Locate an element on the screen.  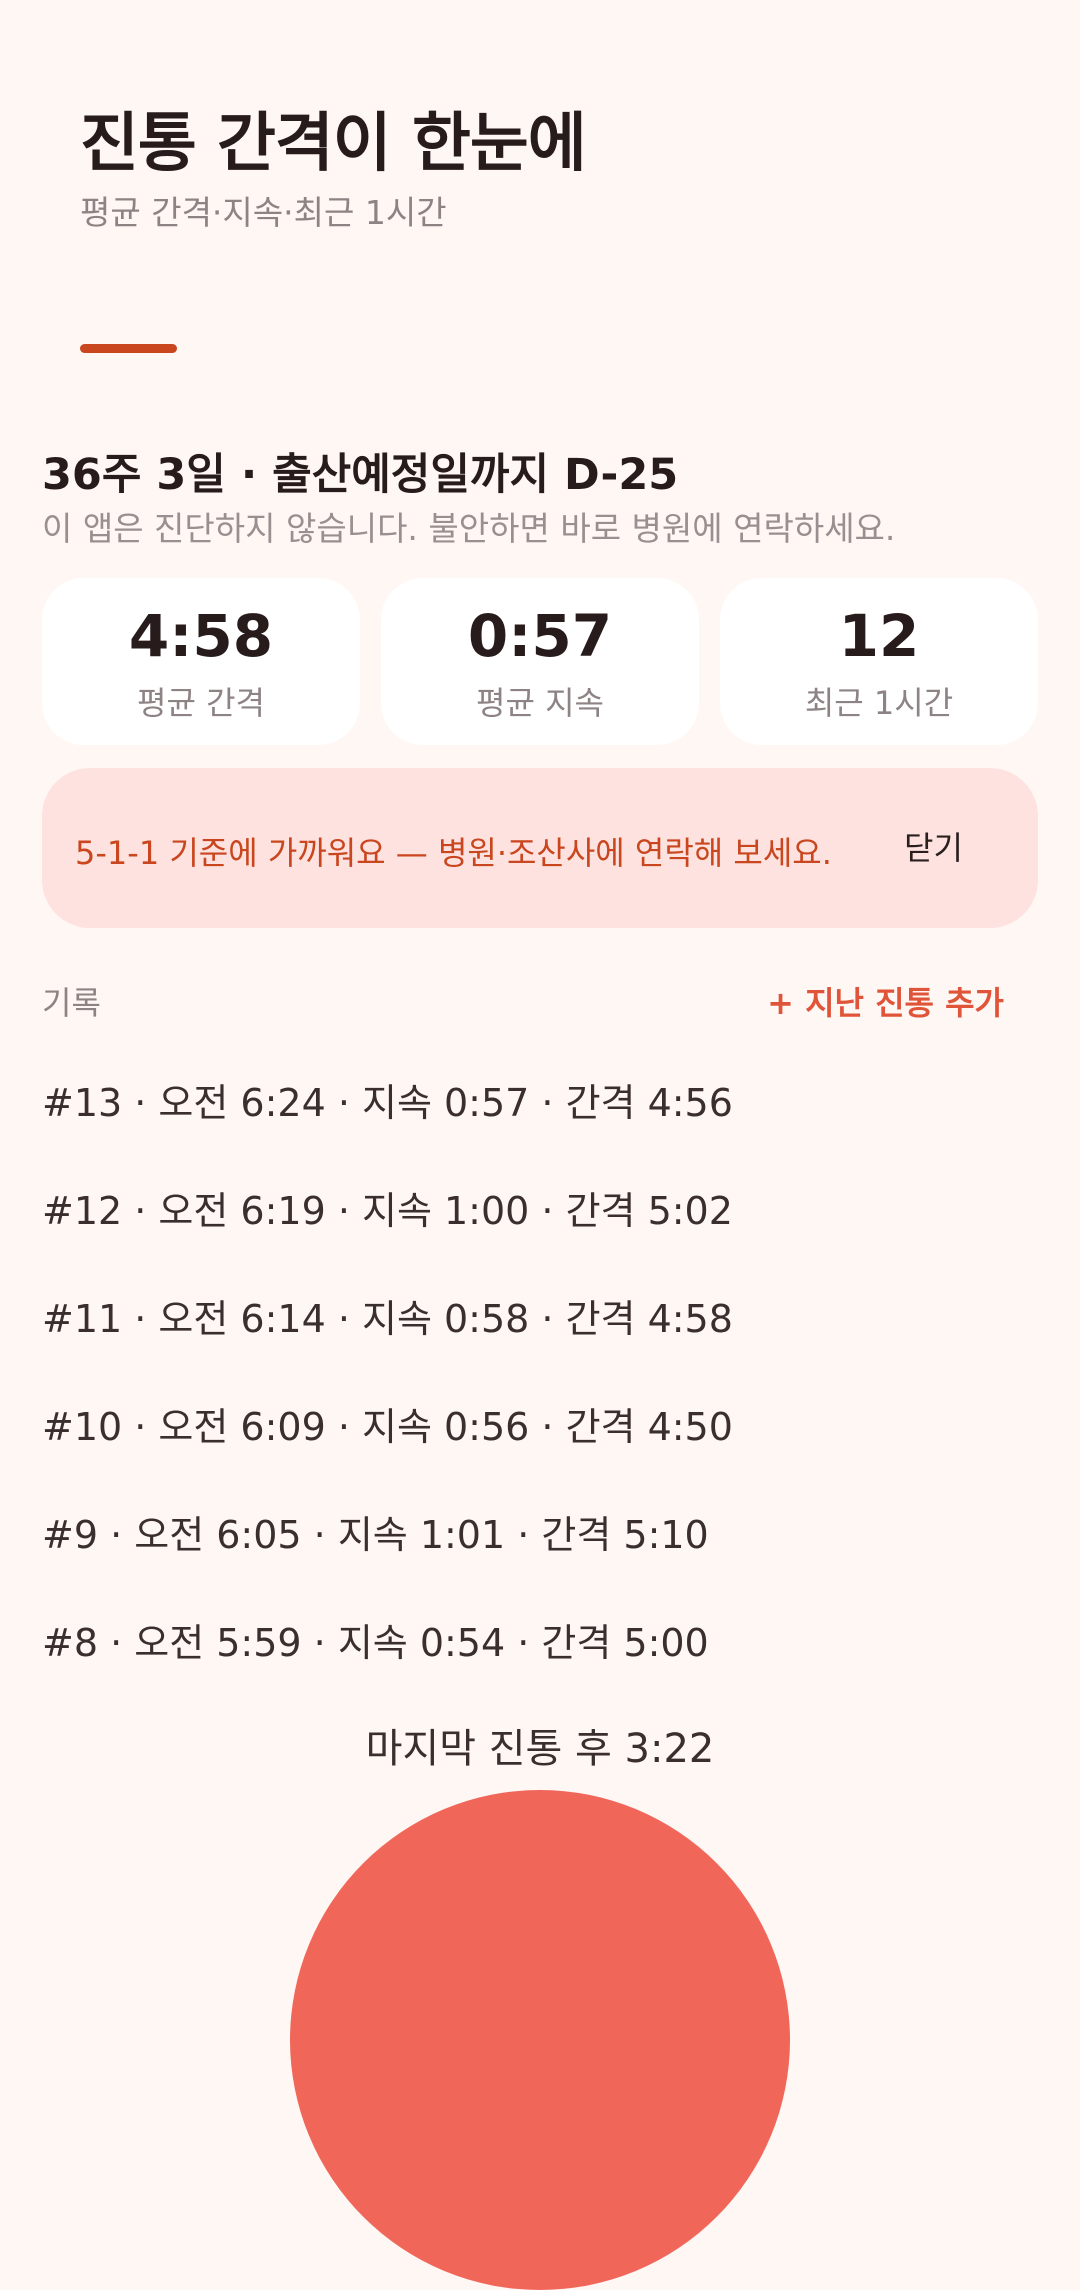
stat-card-average-duration: 0:57 평균 지속 is located at coordinates (540, 661).